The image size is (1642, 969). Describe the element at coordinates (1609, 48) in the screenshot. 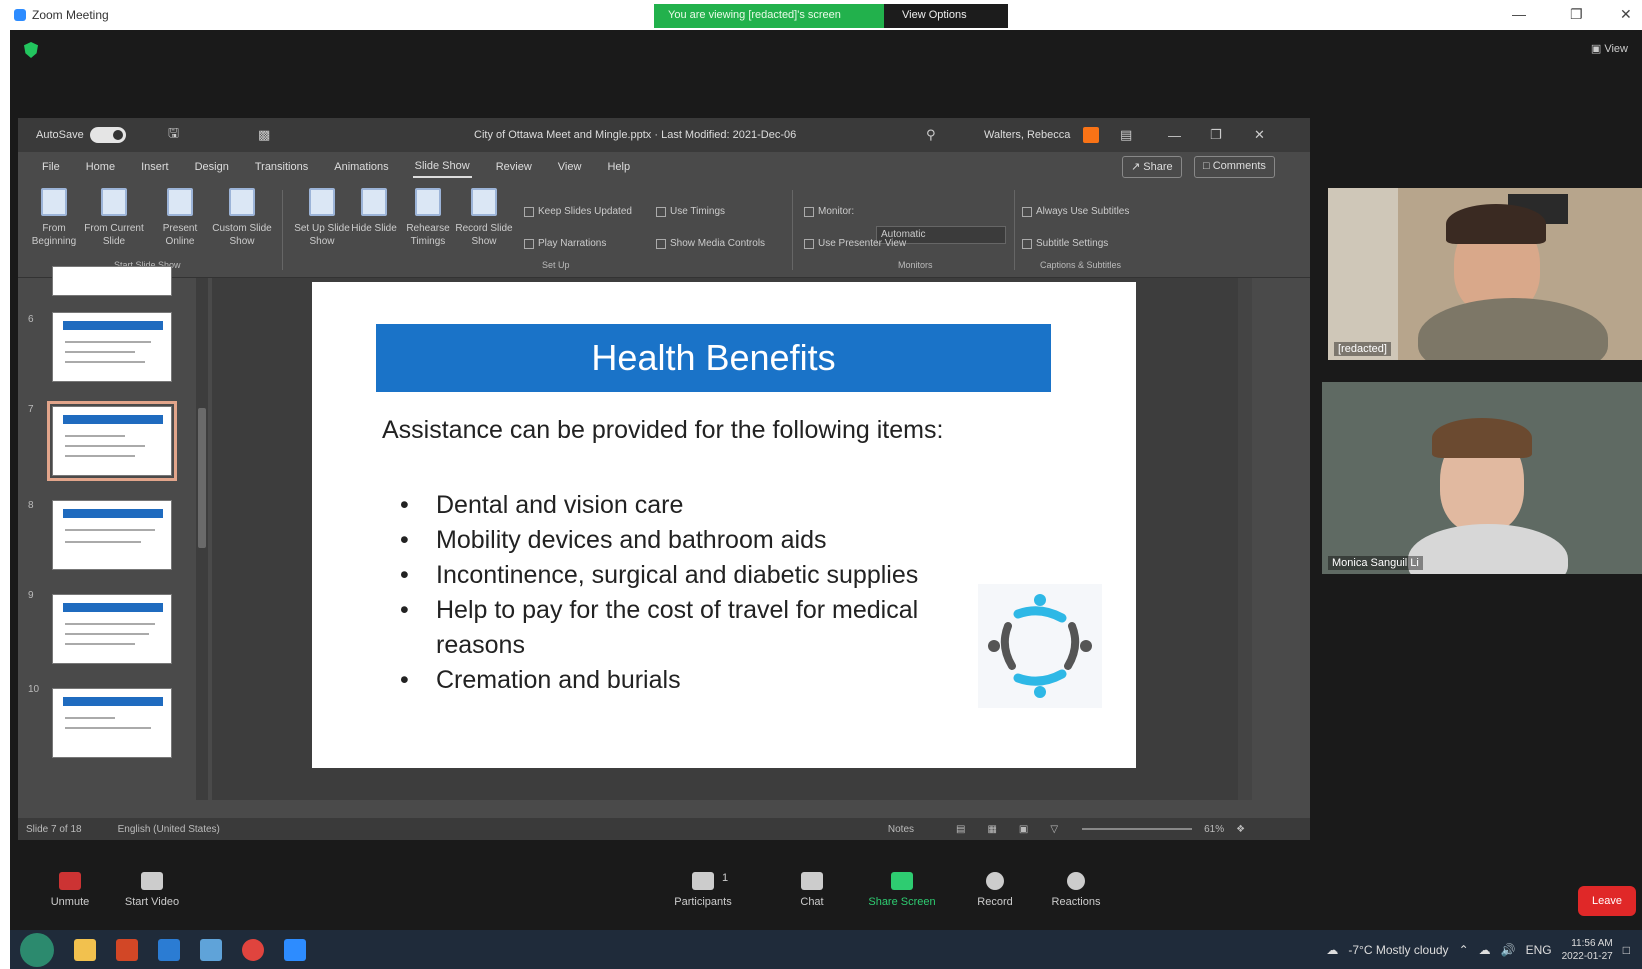

I see `view-button: ▣ View` at that location.